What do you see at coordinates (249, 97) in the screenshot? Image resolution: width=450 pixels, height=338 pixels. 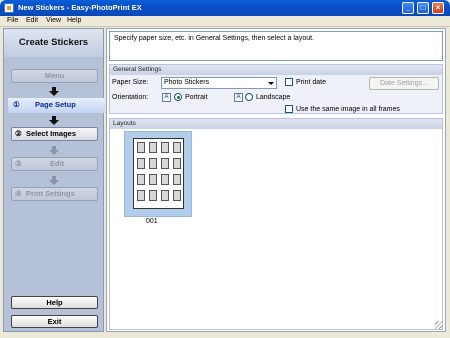 I see `landscape-radio` at bounding box center [249, 97].